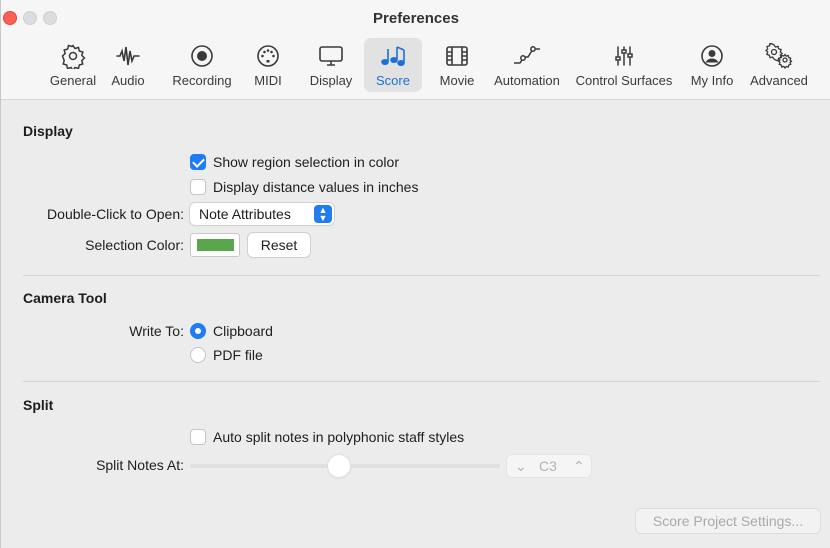  I want to click on chevron-up-icon: ⌃, so click(579, 466).